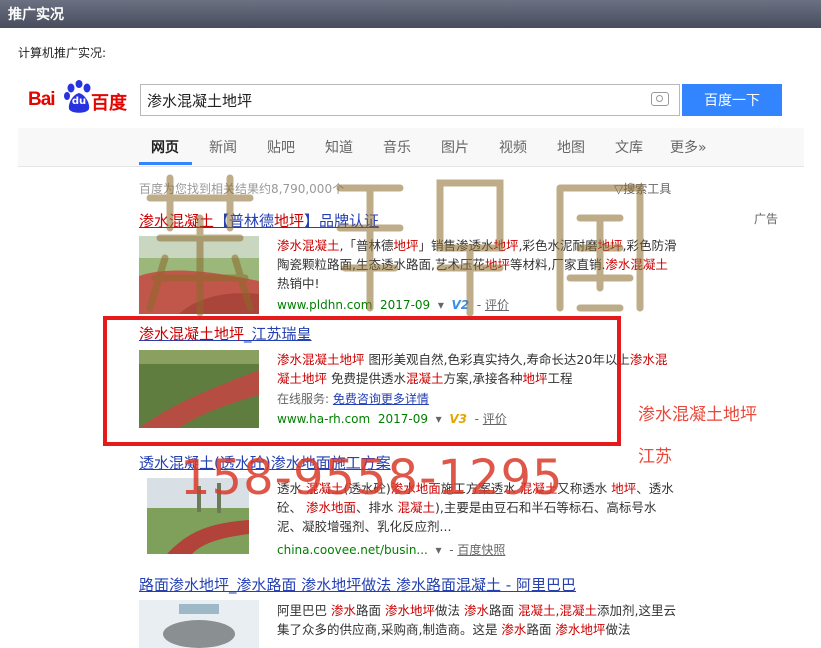 This screenshot has height=648, width=821. Describe the element at coordinates (629, 147) in the screenshot. I see `tab-wenku: 文库` at that location.